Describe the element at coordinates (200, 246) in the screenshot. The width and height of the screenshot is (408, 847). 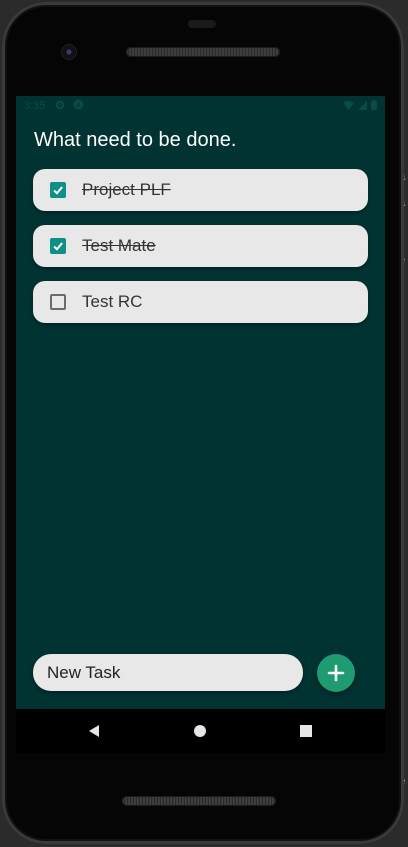
I see `task-item: Test Mate` at that location.